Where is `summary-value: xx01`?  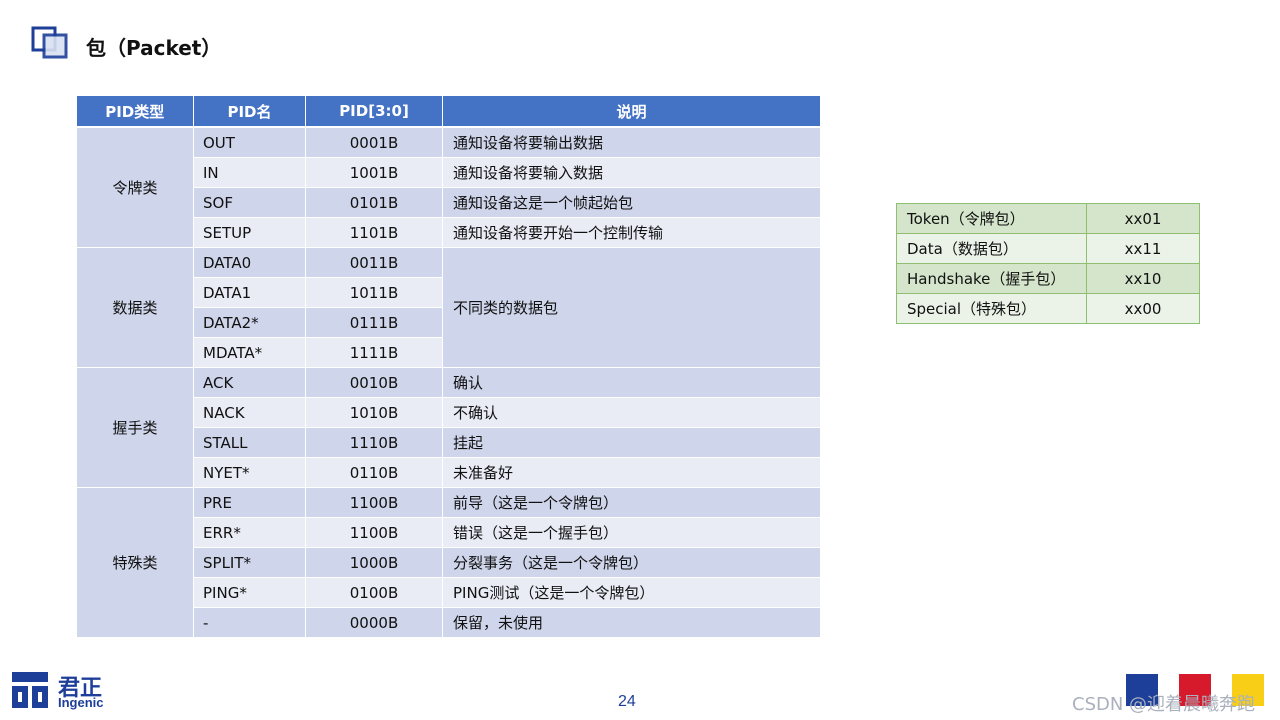
summary-value: xx01 is located at coordinates (1143, 218).